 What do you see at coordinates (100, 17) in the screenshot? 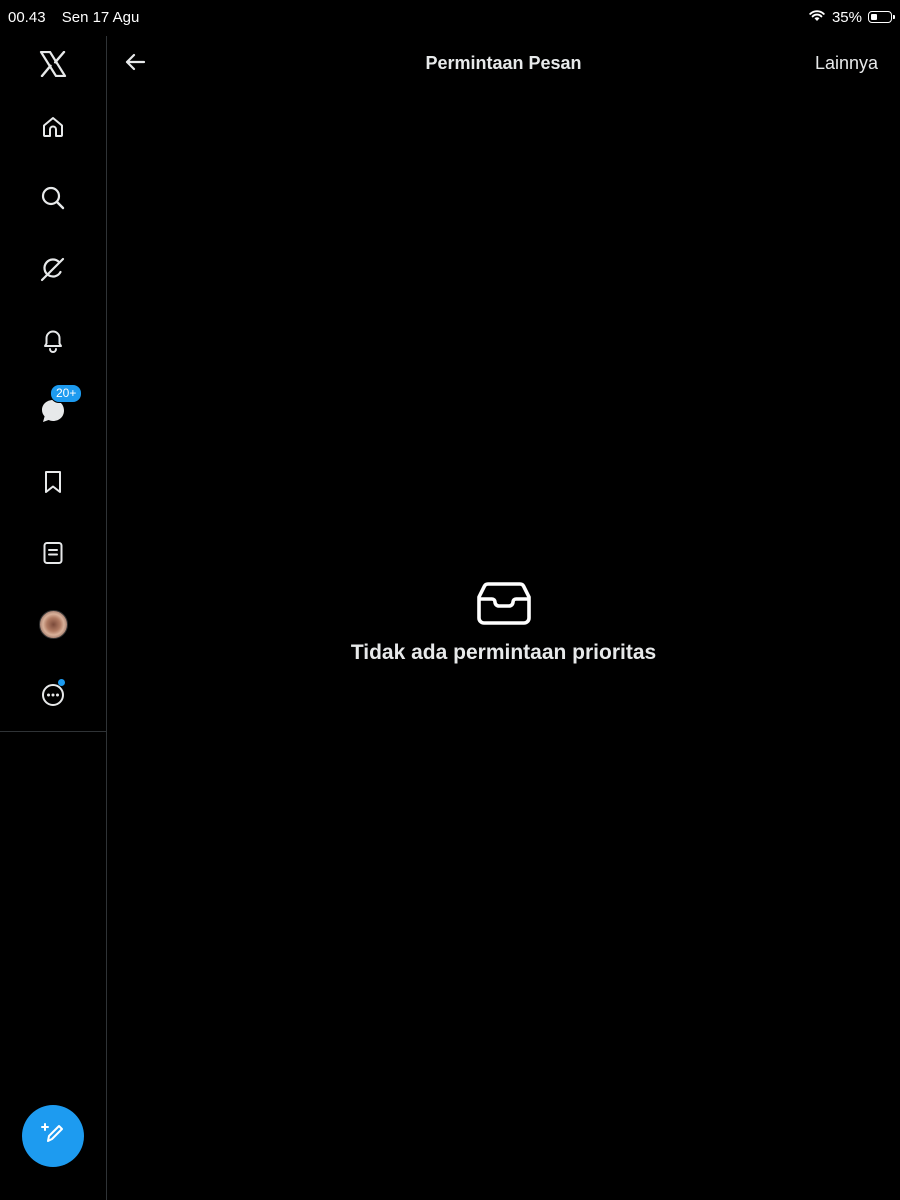
I see `status-date: Sen 17 Agu` at bounding box center [100, 17].